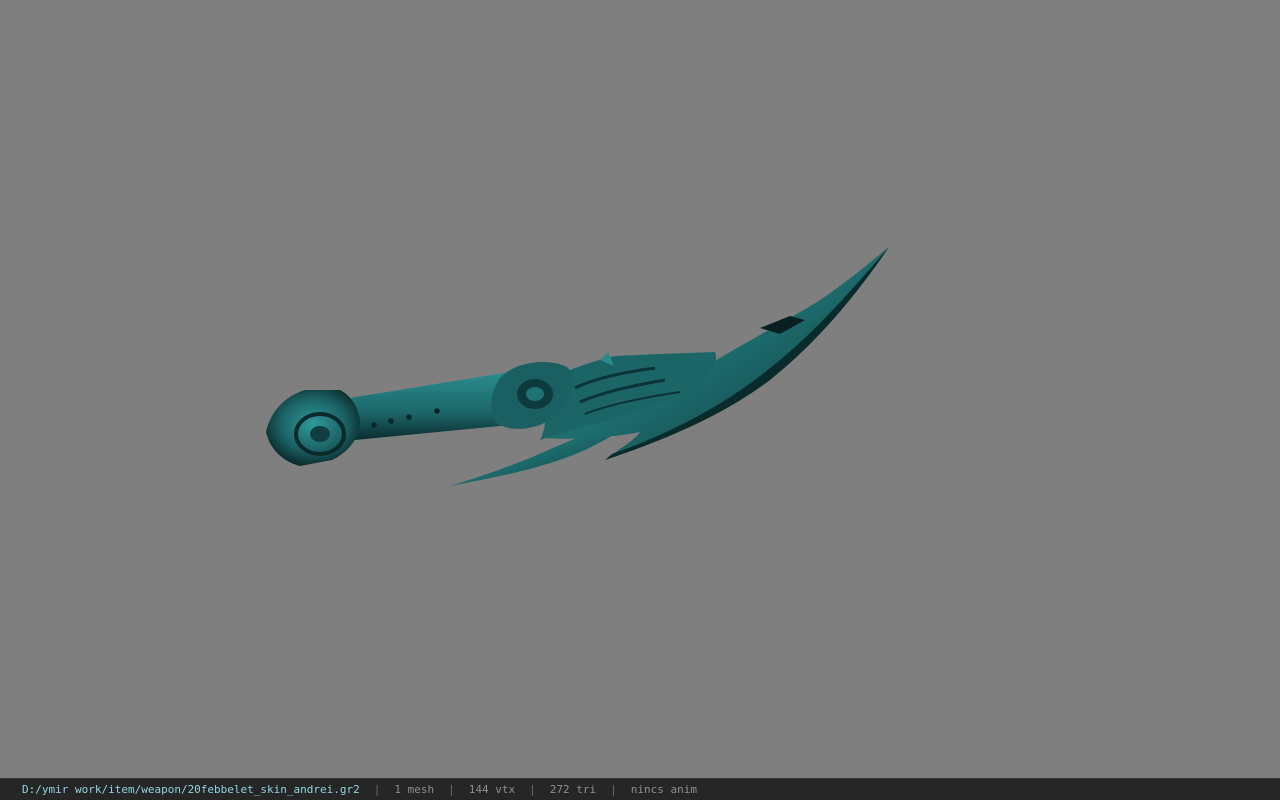 Image resolution: width=1280 pixels, height=800 pixels. Describe the element at coordinates (717, 353) in the screenshot. I see `blade-main` at that location.